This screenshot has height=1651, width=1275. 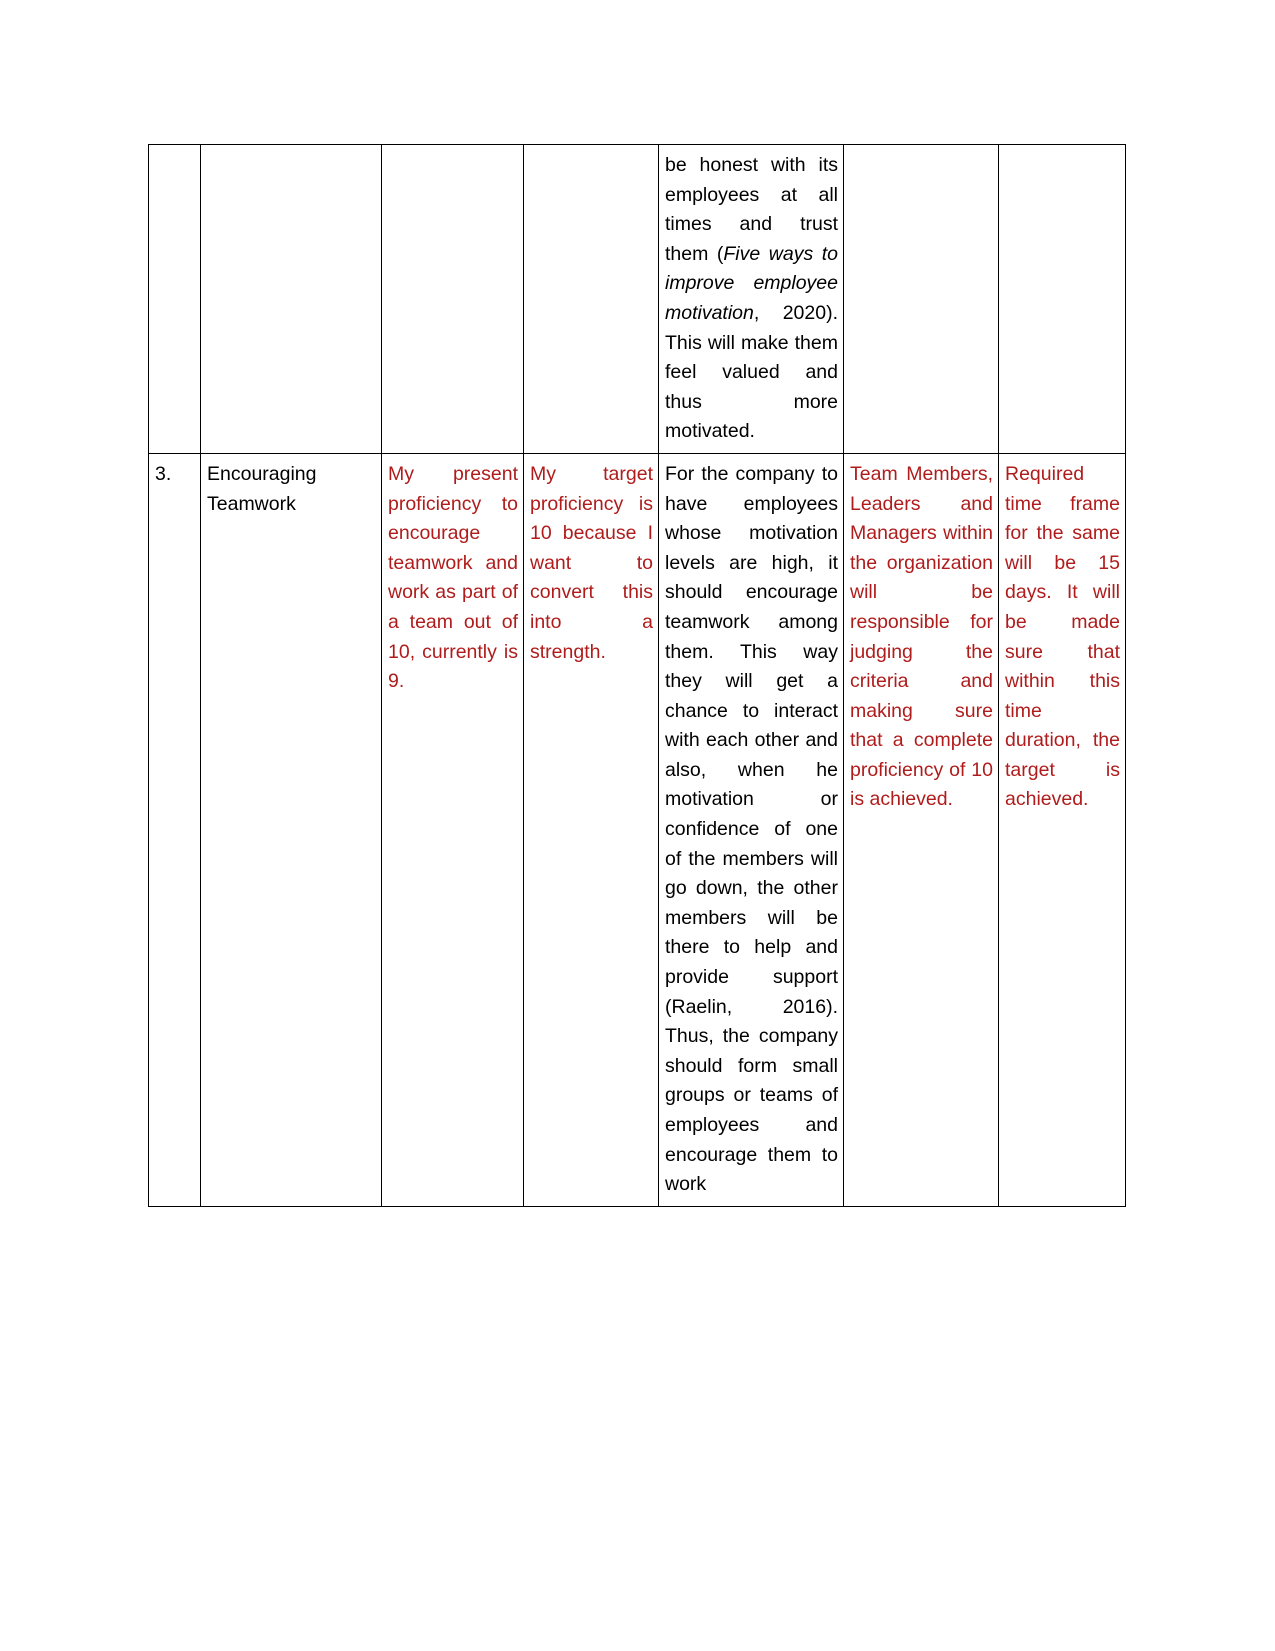 I want to click on row-number-text: 3., so click(x=163, y=473).